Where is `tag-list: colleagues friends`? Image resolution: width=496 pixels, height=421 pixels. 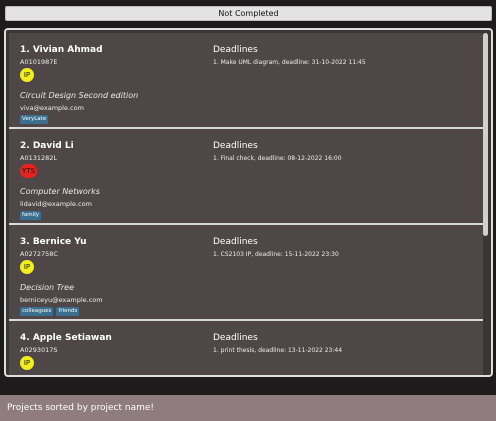 tag-list: colleagues friends is located at coordinates (50, 311).